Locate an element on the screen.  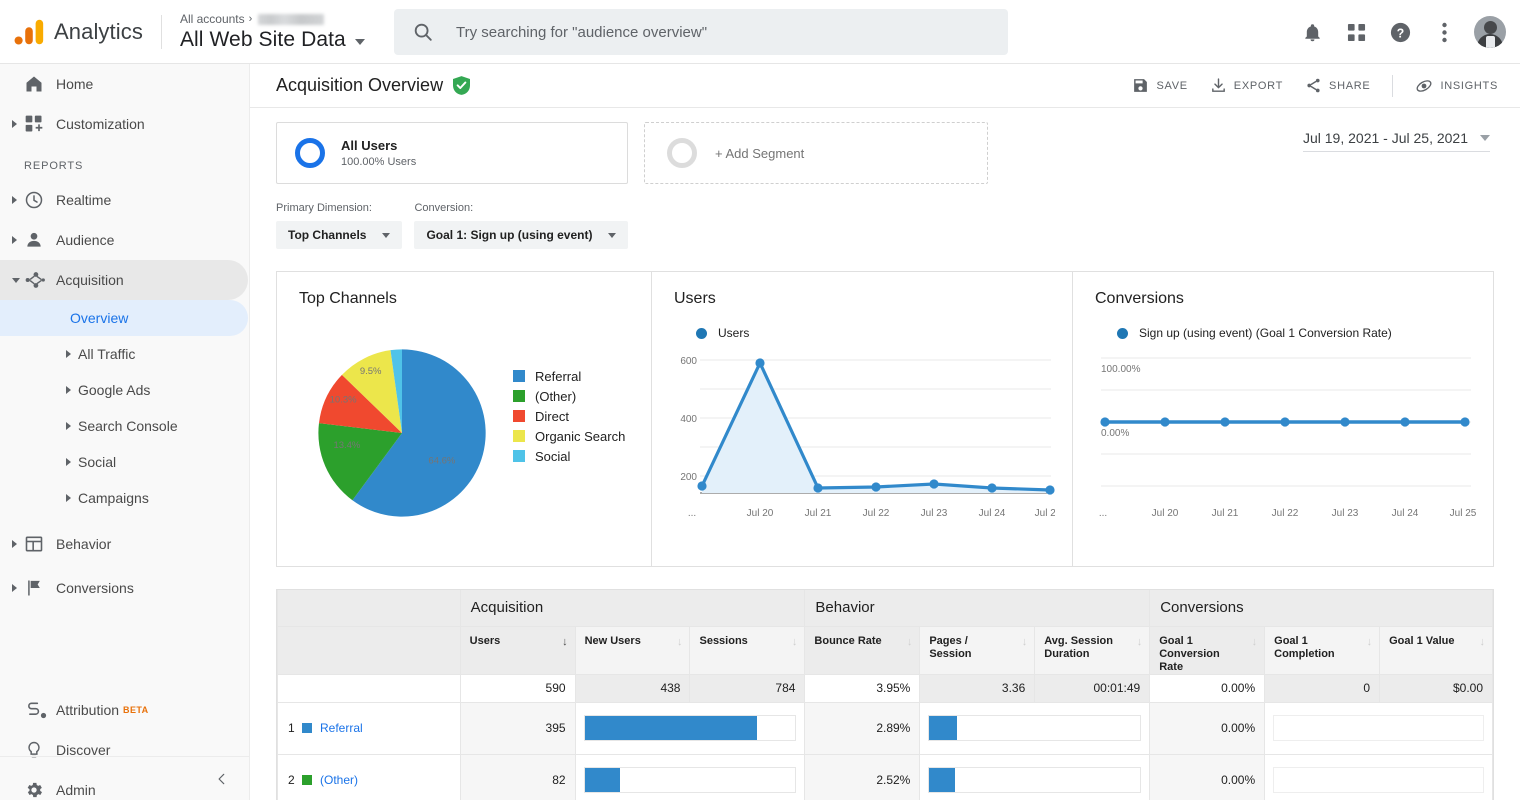
sidebar-item-social: Social is located at coordinates (124, 462).